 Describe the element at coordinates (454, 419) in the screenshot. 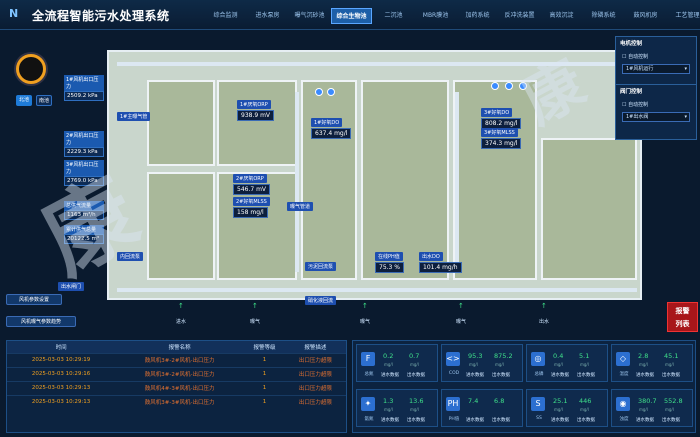

I see `monitor-name: PH值` at that location.